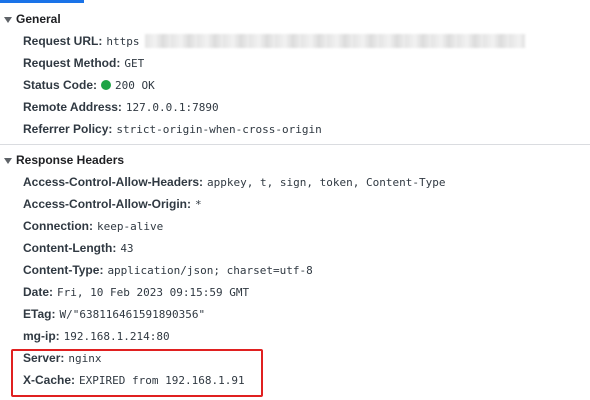  I want to click on header-row: mg-ip: 192.168.1.214:80, so click(96, 336).